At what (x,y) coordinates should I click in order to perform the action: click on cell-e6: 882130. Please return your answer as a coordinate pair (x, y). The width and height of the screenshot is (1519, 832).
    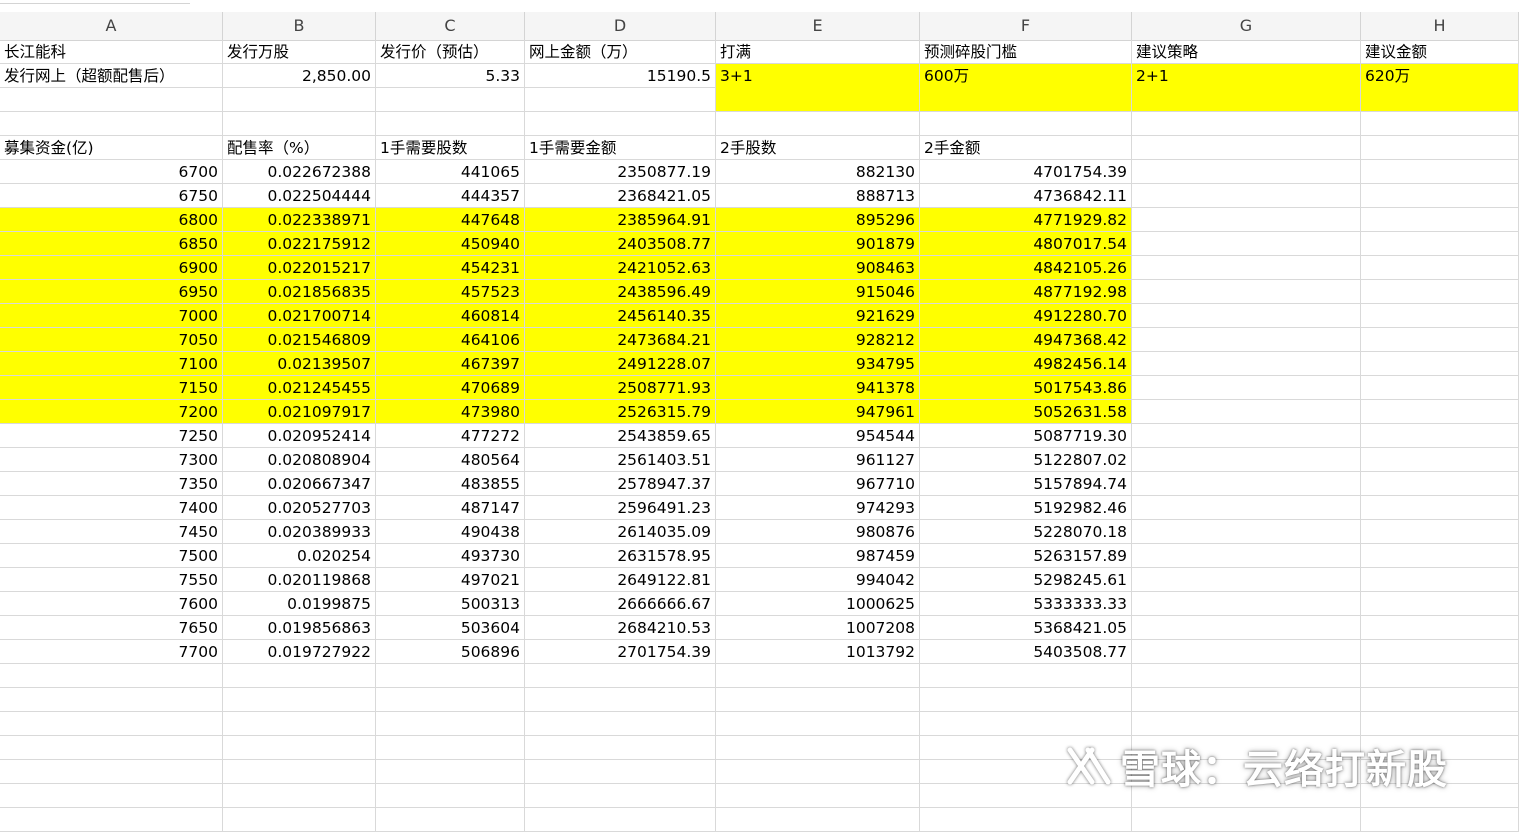
    Looking at the image, I should click on (818, 172).